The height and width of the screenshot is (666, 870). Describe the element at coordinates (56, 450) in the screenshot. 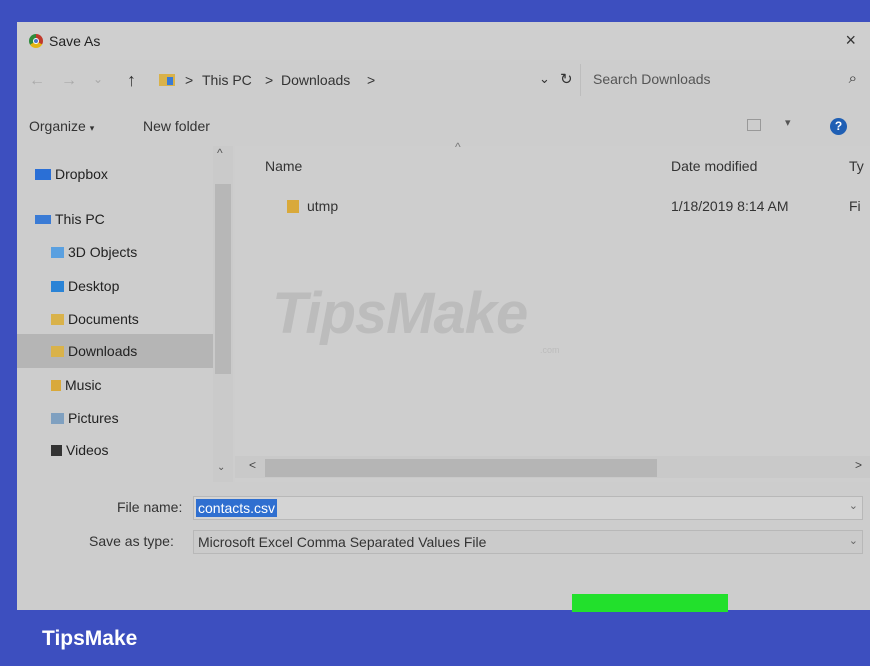

I see `videos-icon` at that location.